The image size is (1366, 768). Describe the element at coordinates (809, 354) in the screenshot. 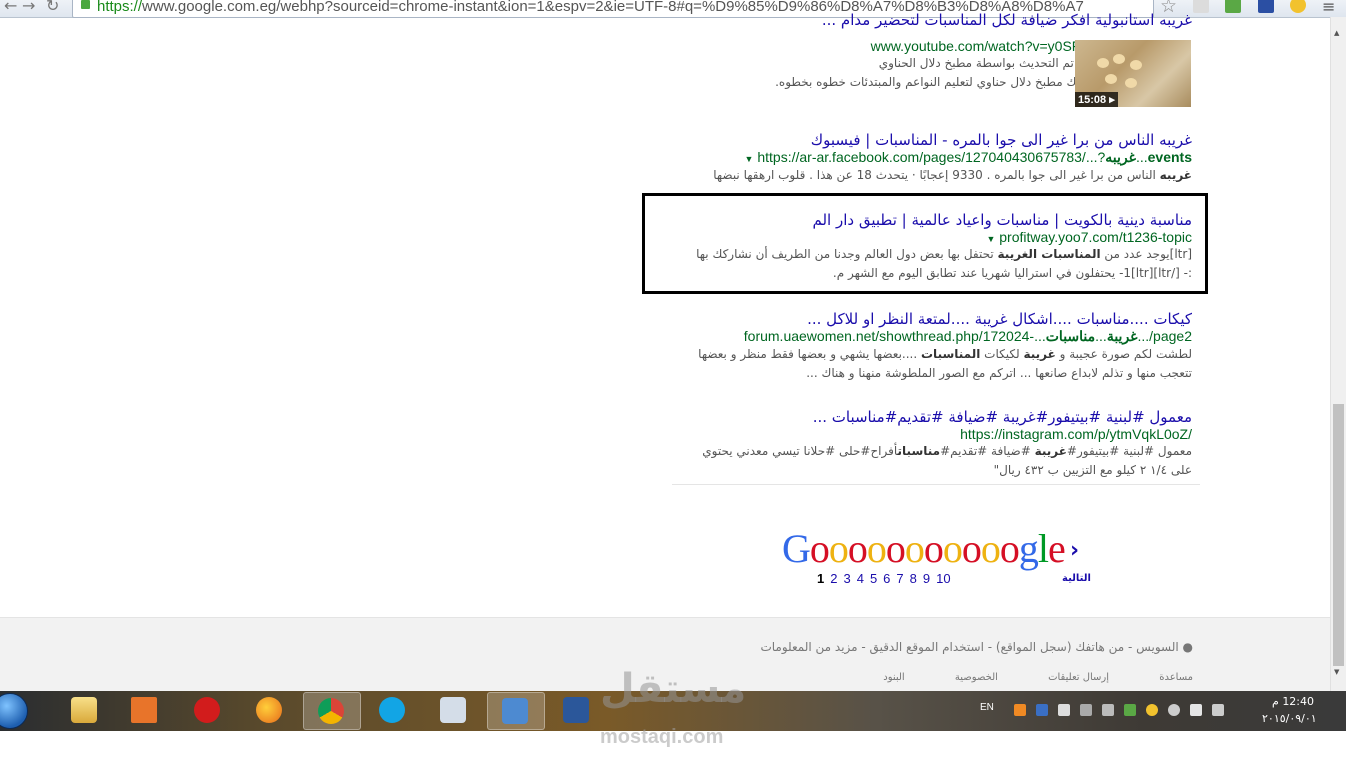

I see `snippet-text: ....بعضها يشهي و بعضها فقط منظر و بعضها` at that location.